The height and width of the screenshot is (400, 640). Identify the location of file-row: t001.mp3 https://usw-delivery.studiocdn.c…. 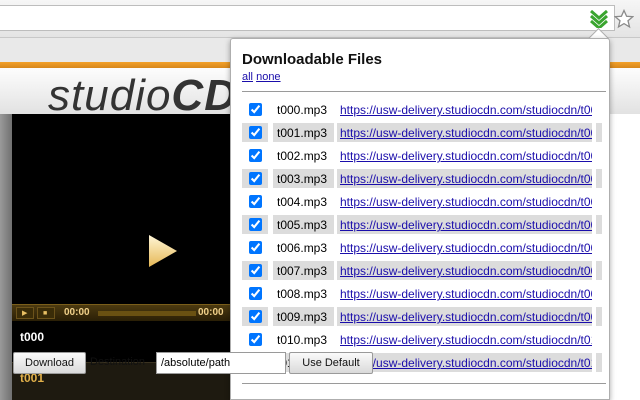
(422, 132).